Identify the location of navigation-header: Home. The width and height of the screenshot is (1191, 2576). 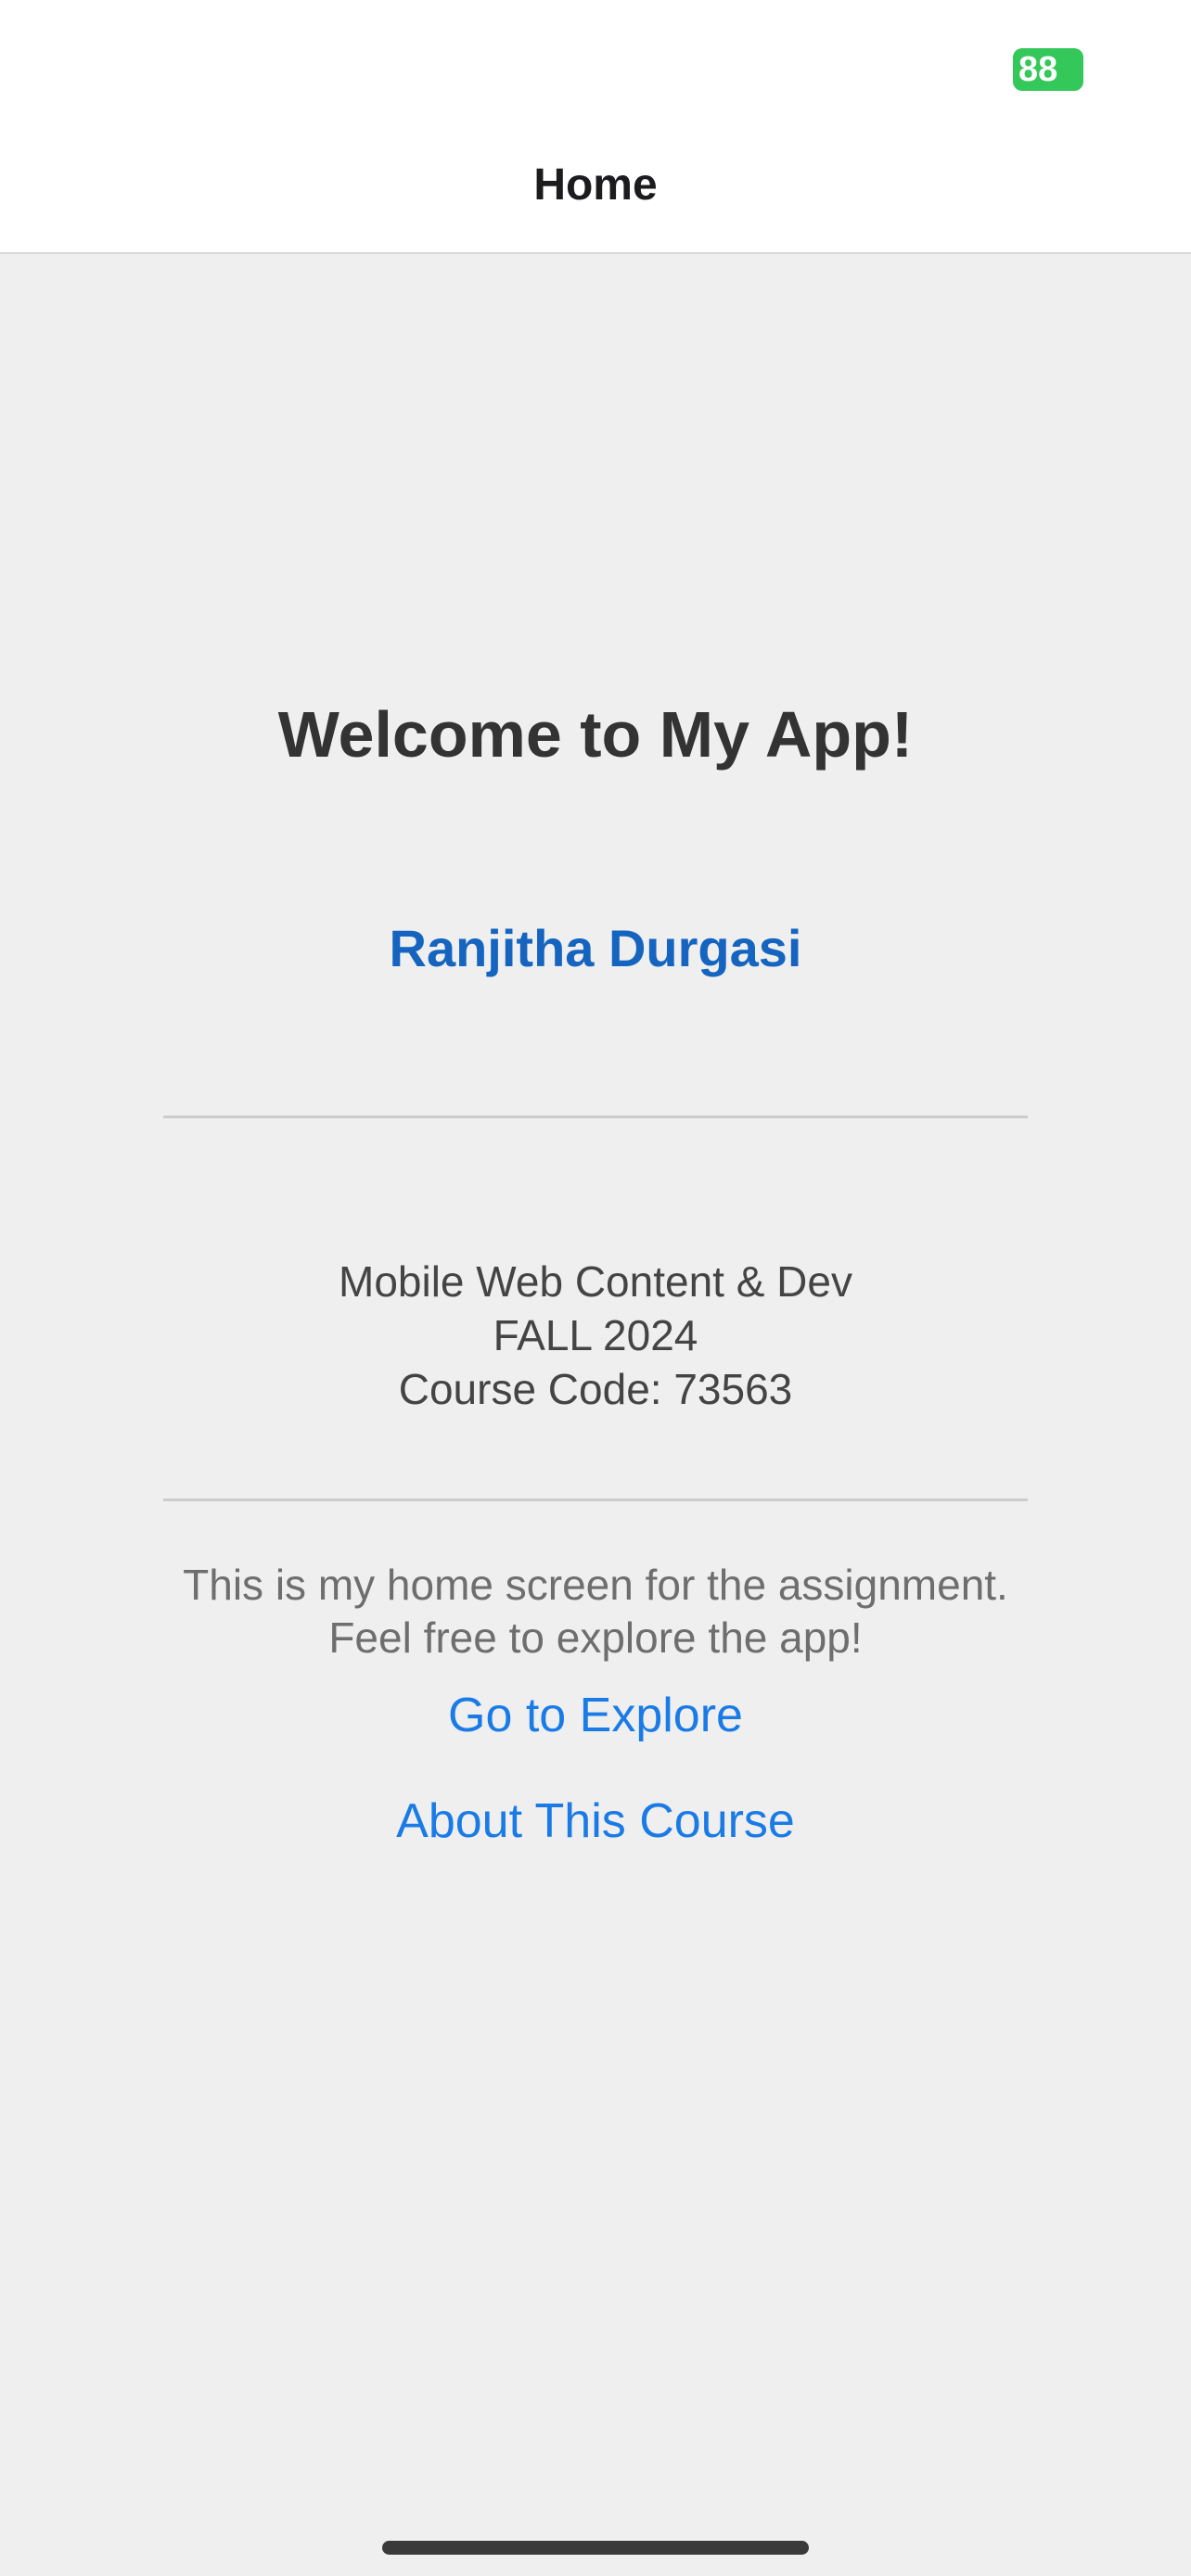
(595, 196).